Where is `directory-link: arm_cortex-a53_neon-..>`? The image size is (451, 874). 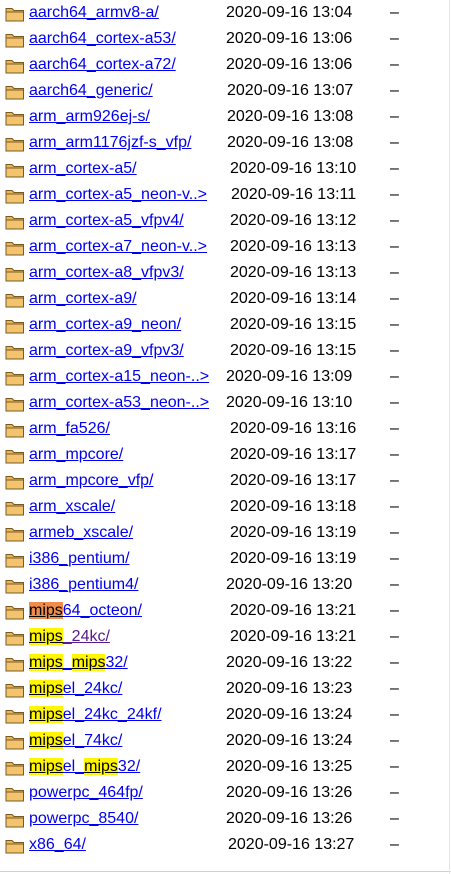 directory-link: arm_cortex-a53_neon-..> is located at coordinates (119, 403).